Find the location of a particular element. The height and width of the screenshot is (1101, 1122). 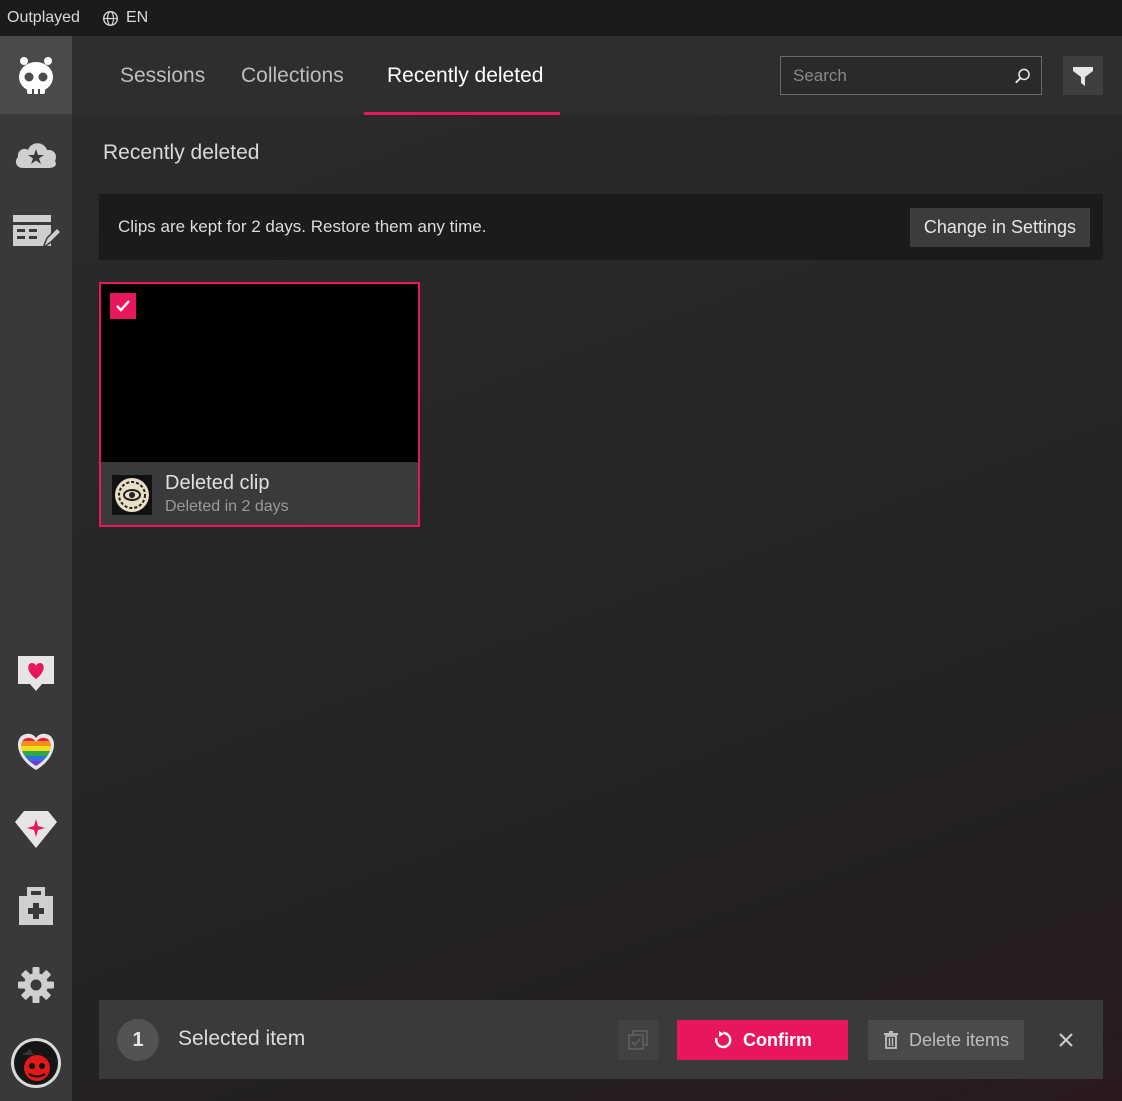

sidebar is located at coordinates (36, 568).